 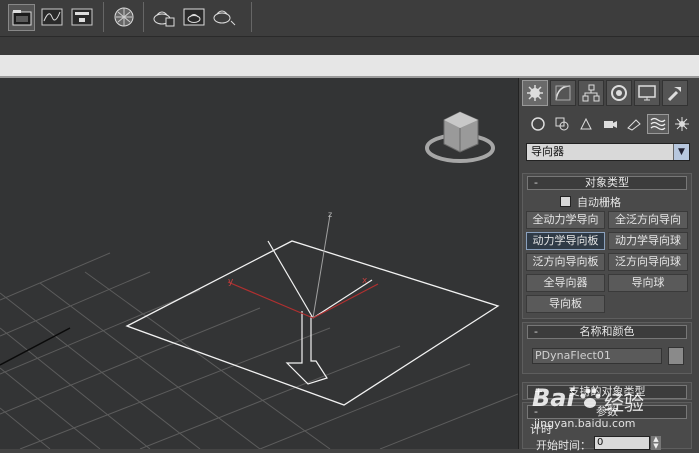 I want to click on object-type-button-6: 泛方向导向球, so click(x=648, y=262).